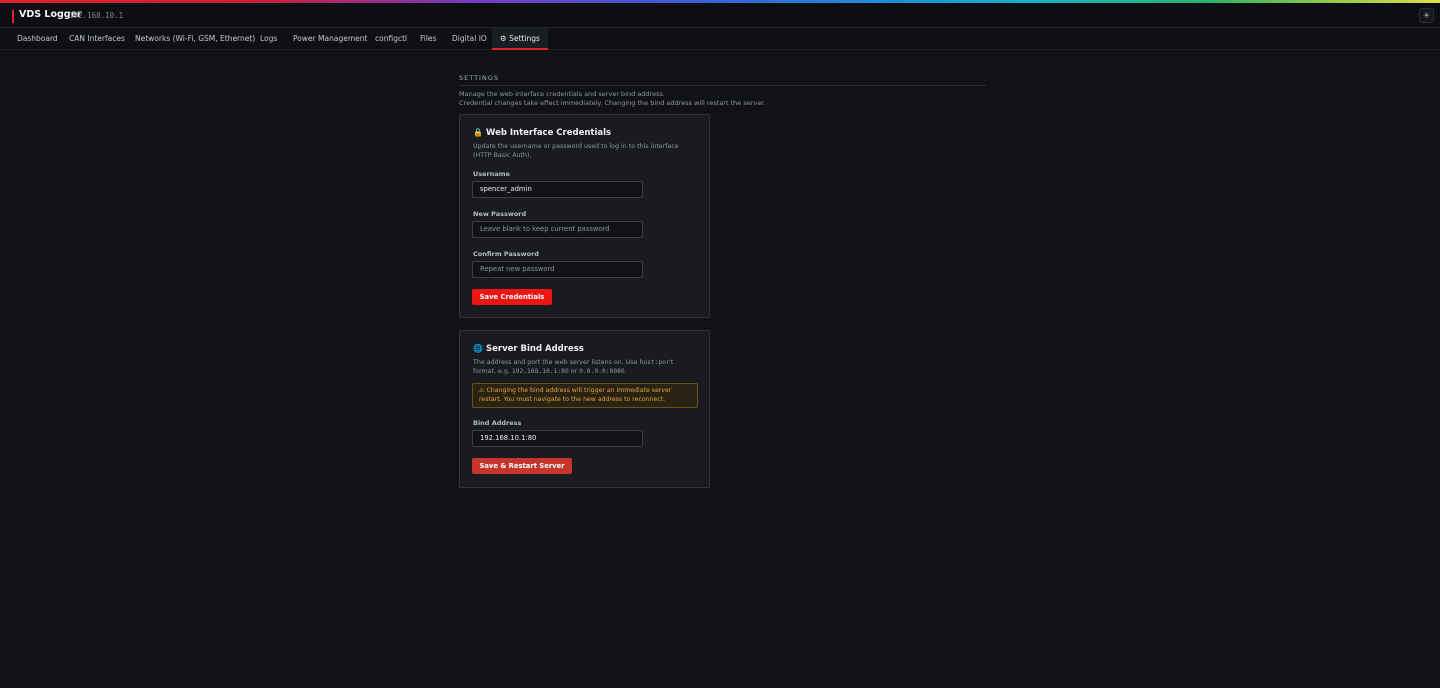 This screenshot has height=688, width=1440. I want to click on tab-files: Files, so click(428, 39).